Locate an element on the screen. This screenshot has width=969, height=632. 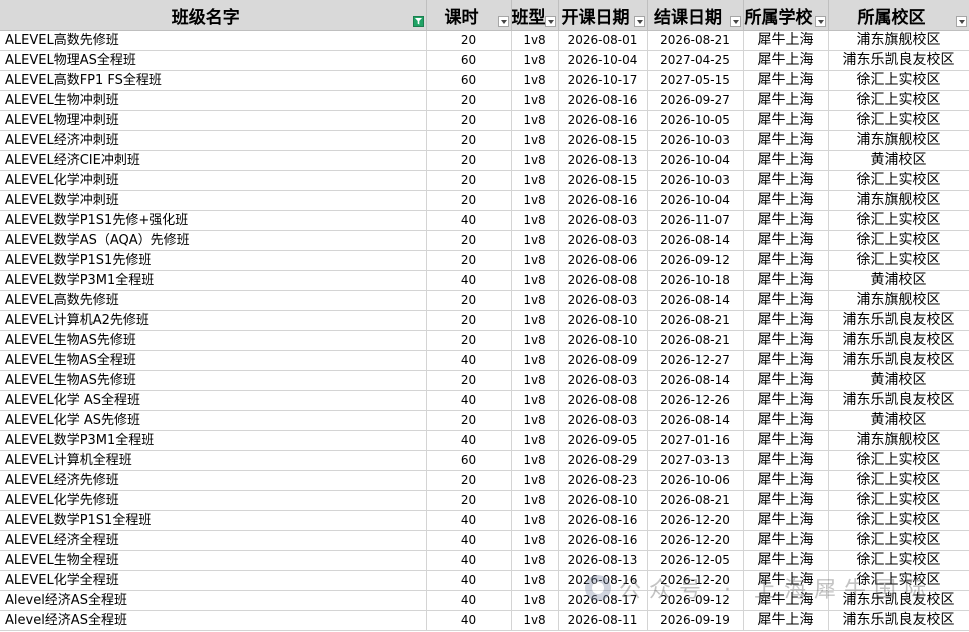
cell-class-name: ALEVEL化学全程班 is located at coordinates (213, 580).